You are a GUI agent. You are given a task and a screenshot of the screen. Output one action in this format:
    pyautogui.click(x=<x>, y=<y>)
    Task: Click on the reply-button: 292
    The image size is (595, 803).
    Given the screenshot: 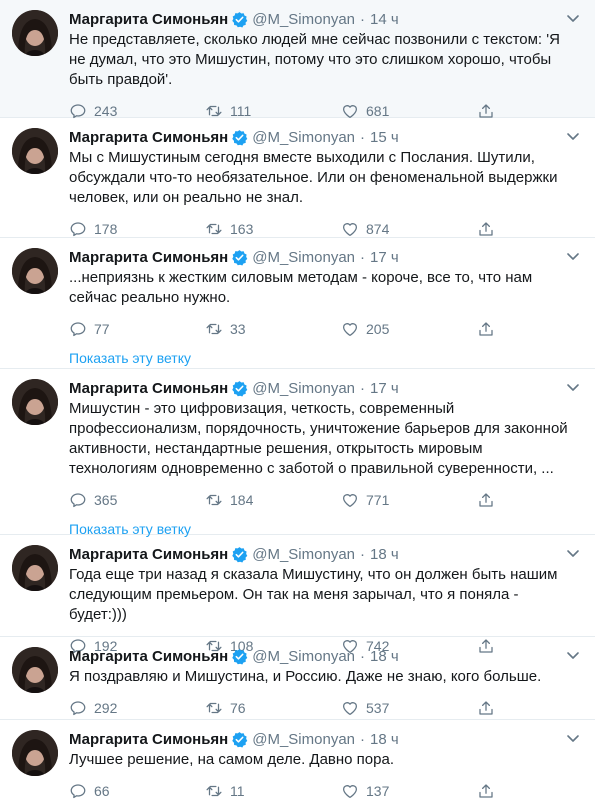 What is the action you would take?
    pyautogui.click(x=137, y=708)
    